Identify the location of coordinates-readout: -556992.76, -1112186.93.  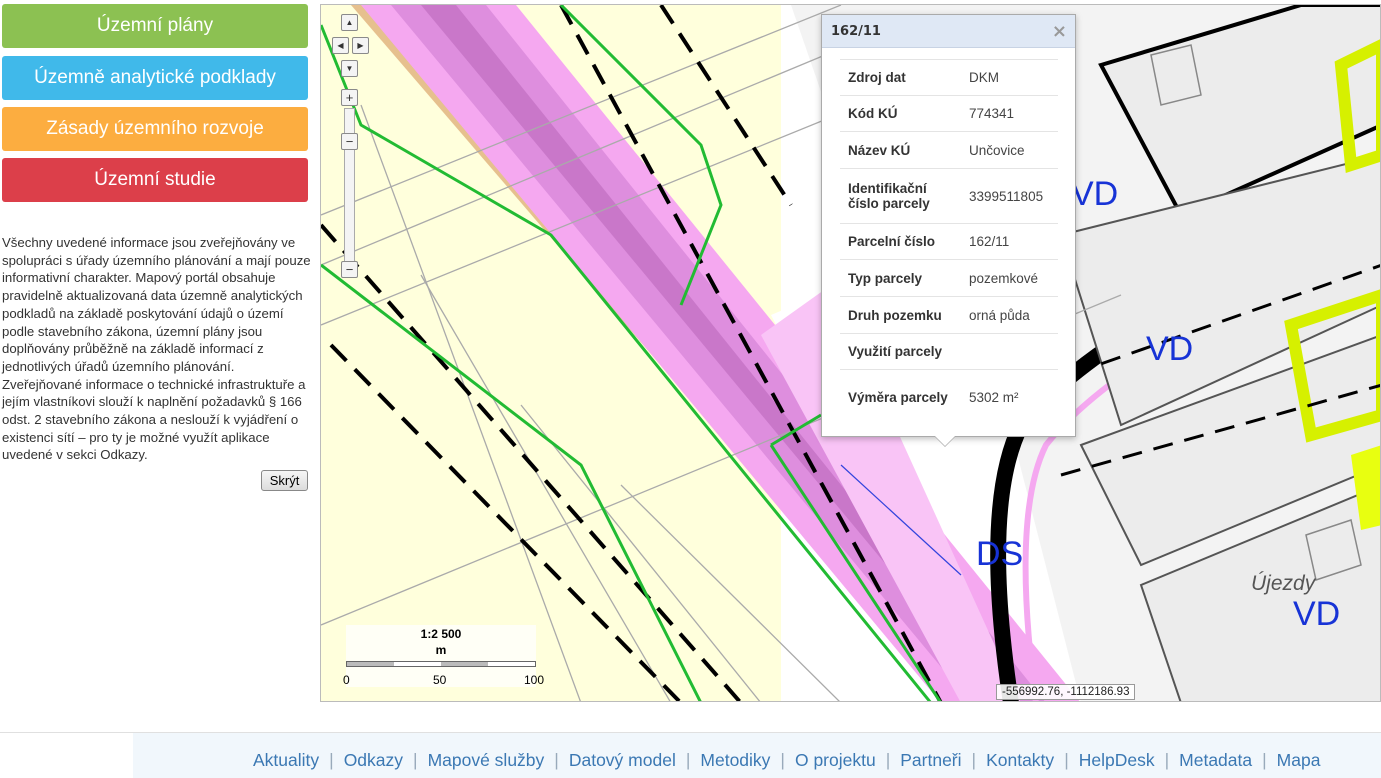
(1066, 692).